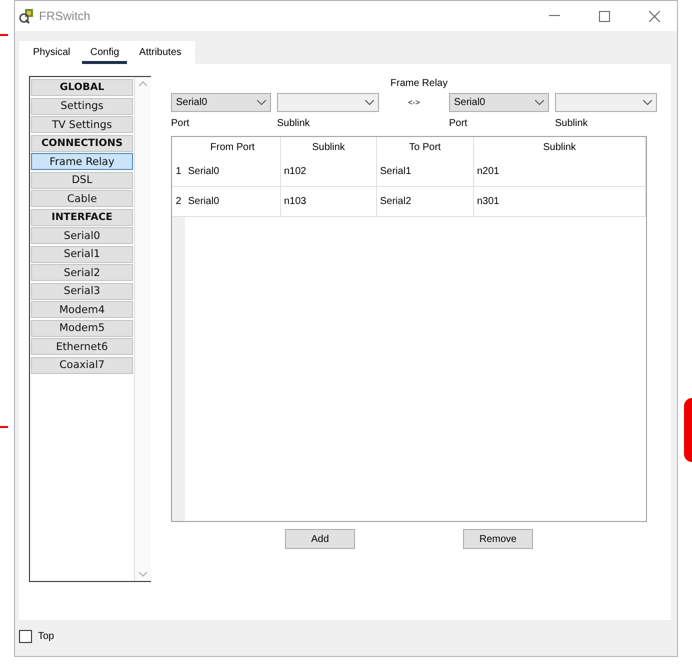 The image size is (692, 666). Describe the element at coordinates (82, 309) in the screenshot. I see `sidebar-item: Modem4` at that location.